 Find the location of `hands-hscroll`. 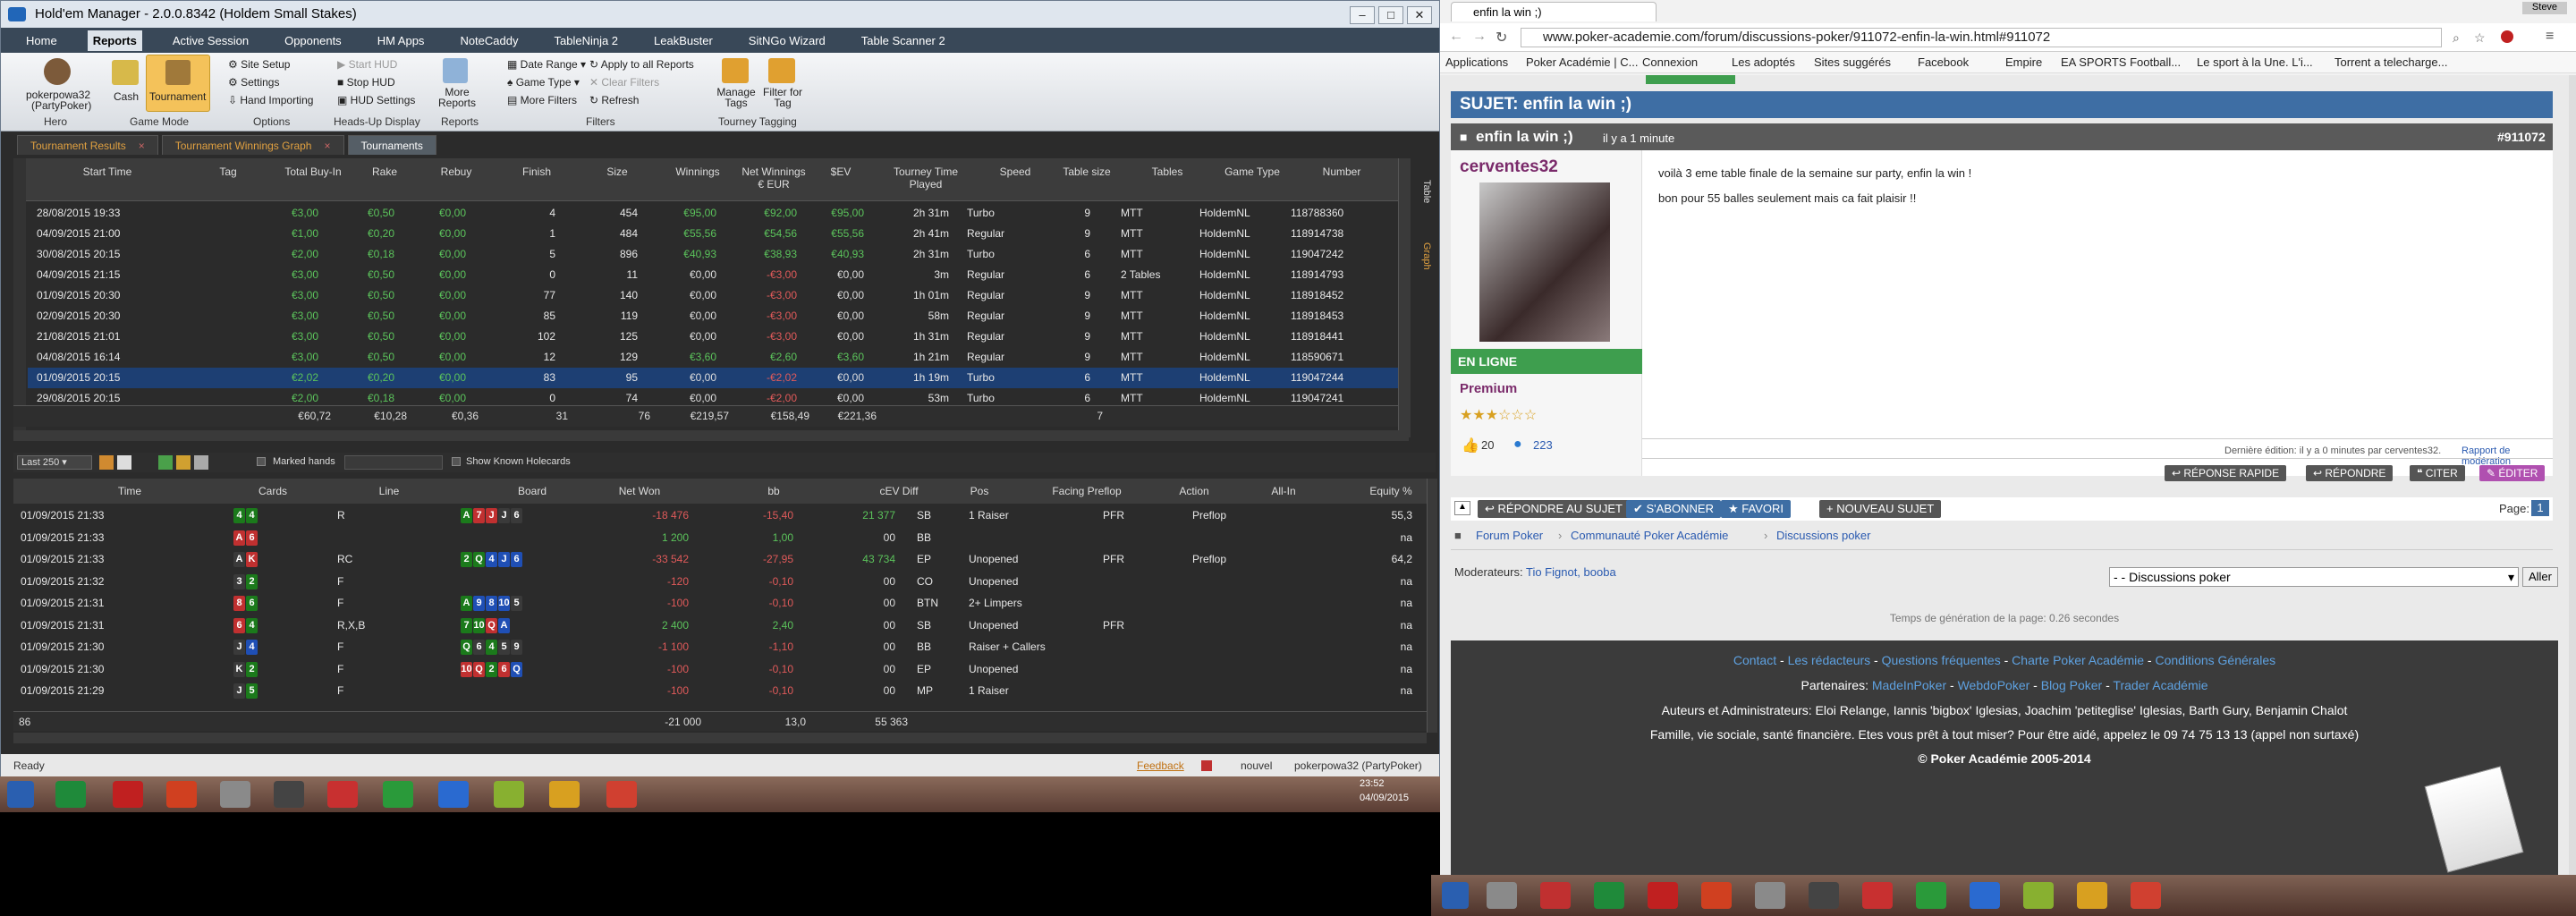

hands-hscroll is located at coordinates (720, 738).